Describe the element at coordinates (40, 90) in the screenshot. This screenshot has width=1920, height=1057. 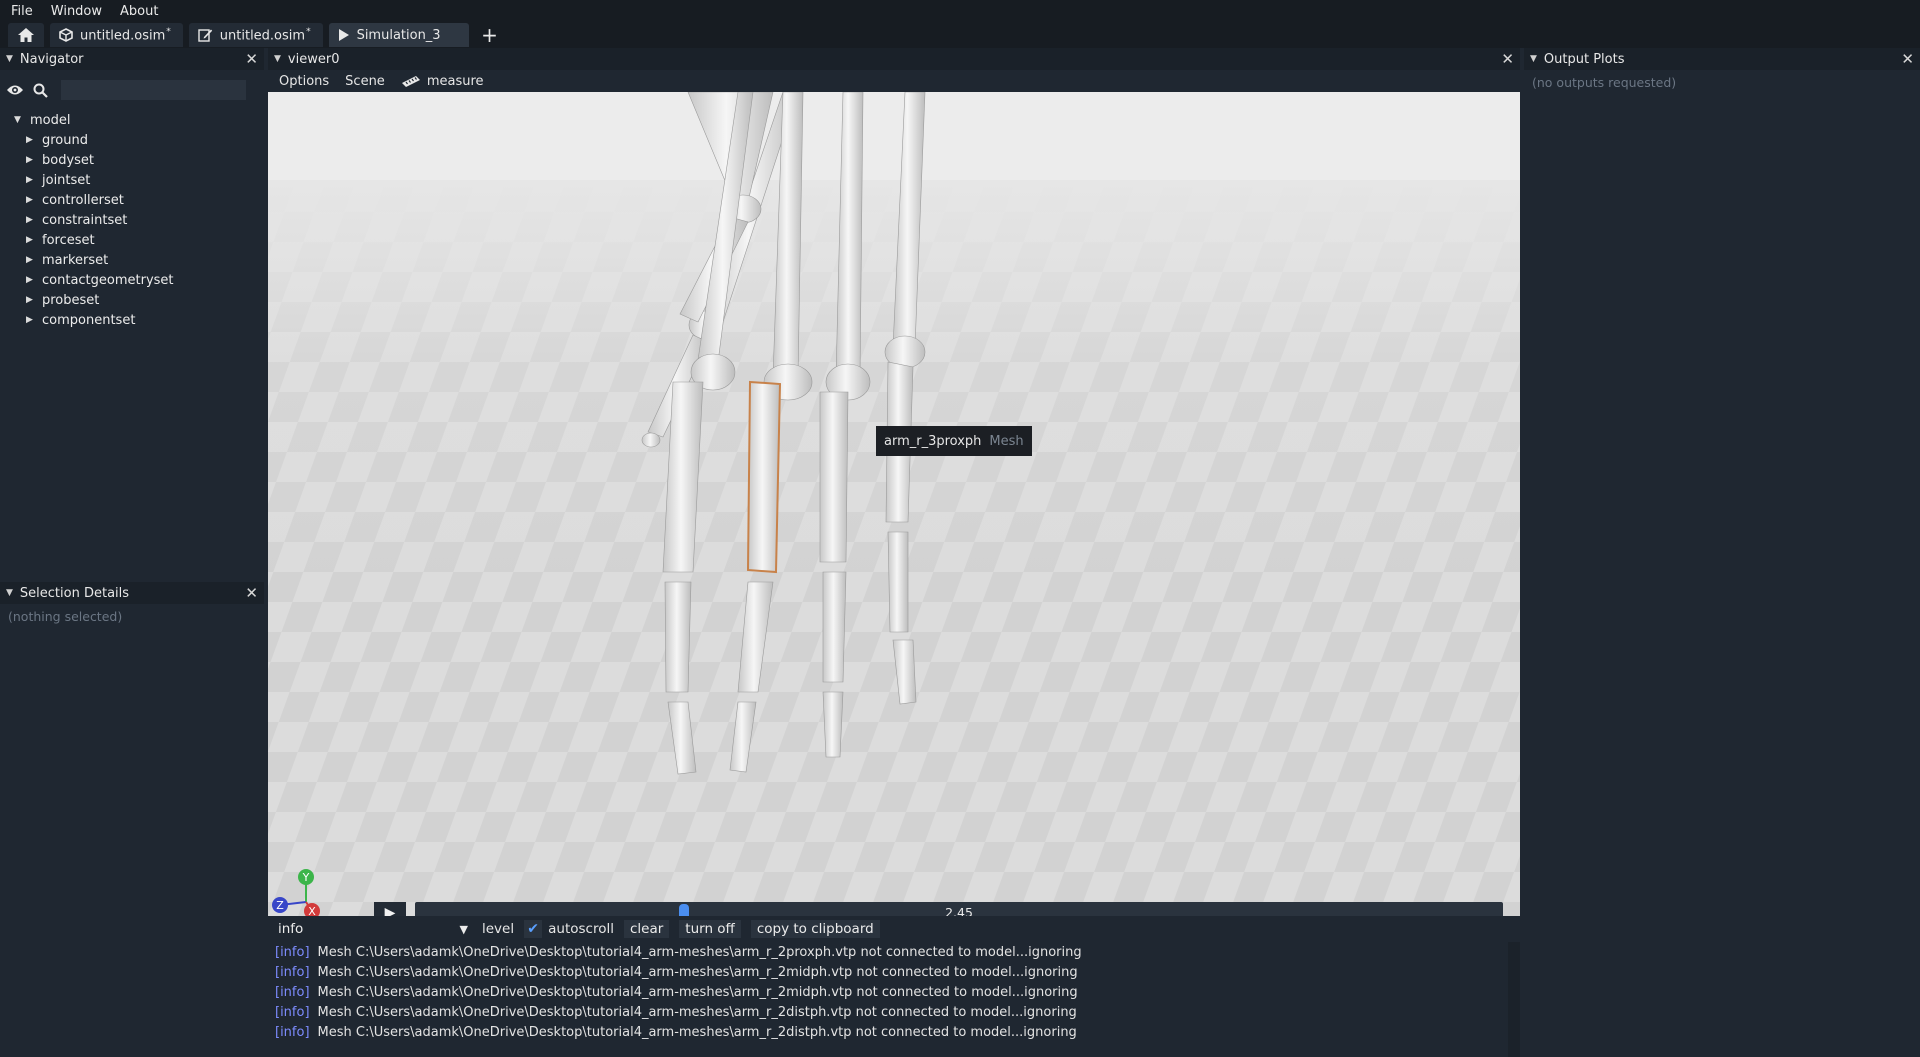
I see `search-icon` at that location.